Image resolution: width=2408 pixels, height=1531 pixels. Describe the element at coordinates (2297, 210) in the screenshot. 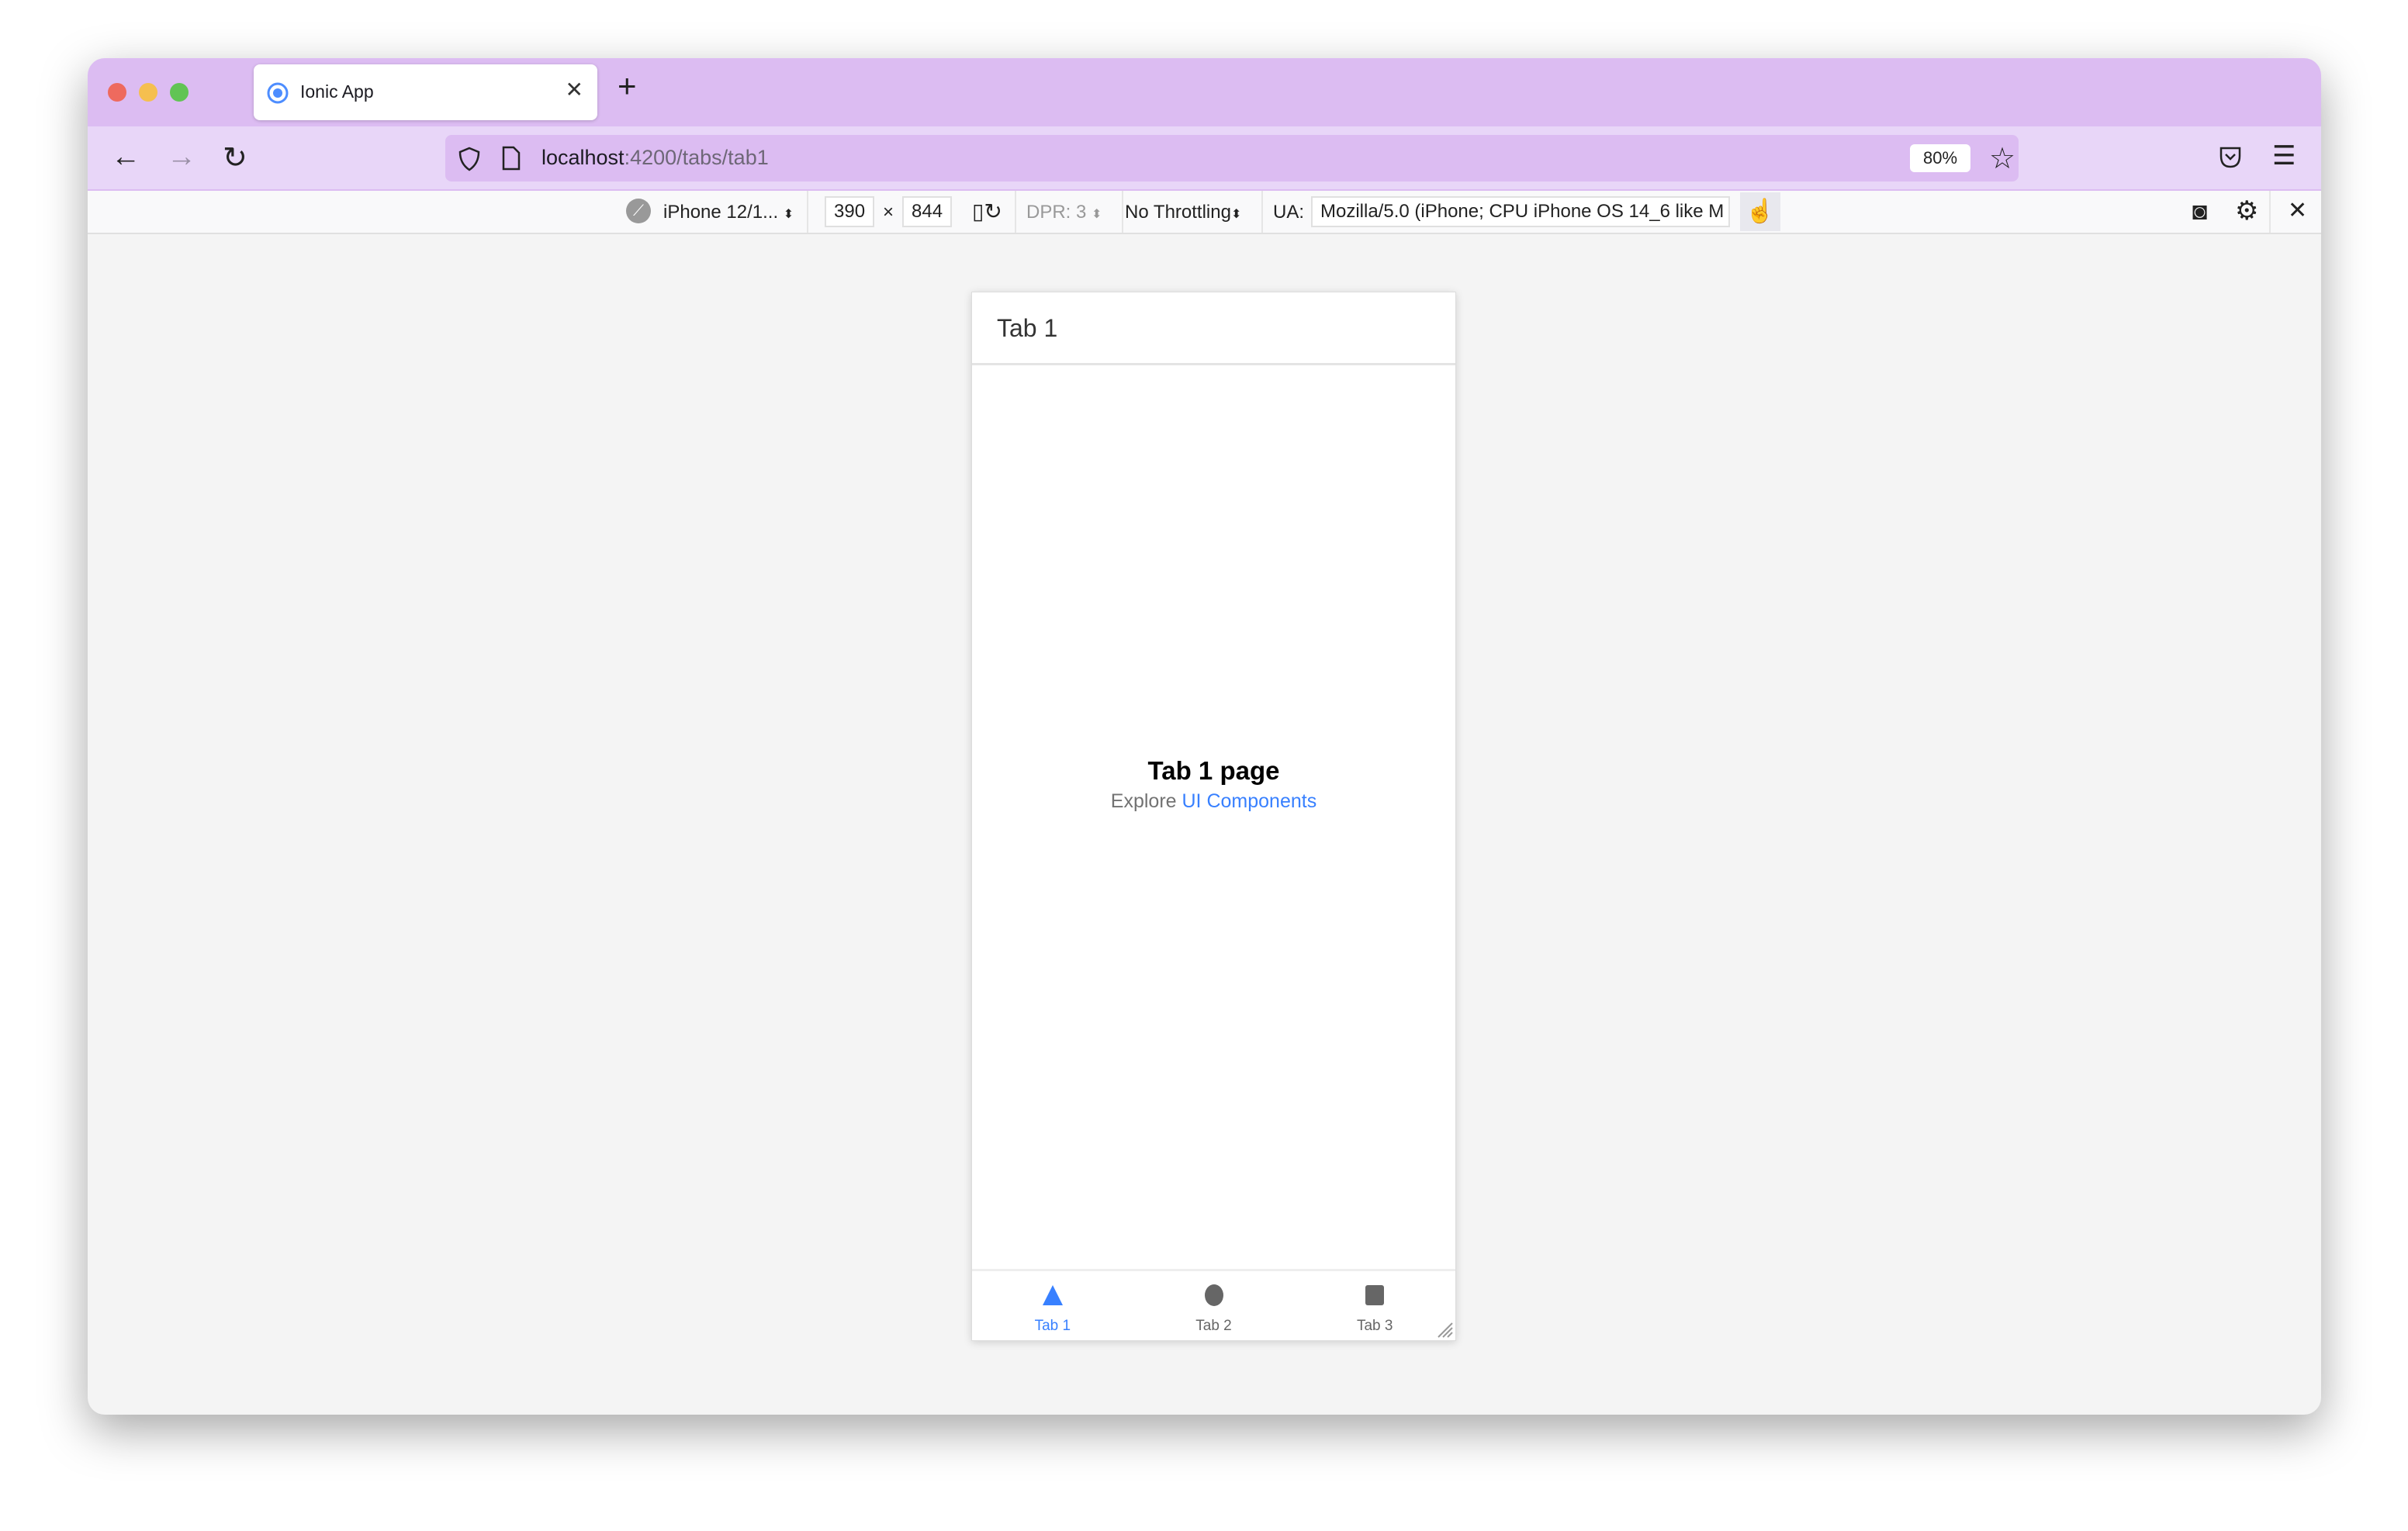

I see `close-rdm-icon: ✕` at that location.